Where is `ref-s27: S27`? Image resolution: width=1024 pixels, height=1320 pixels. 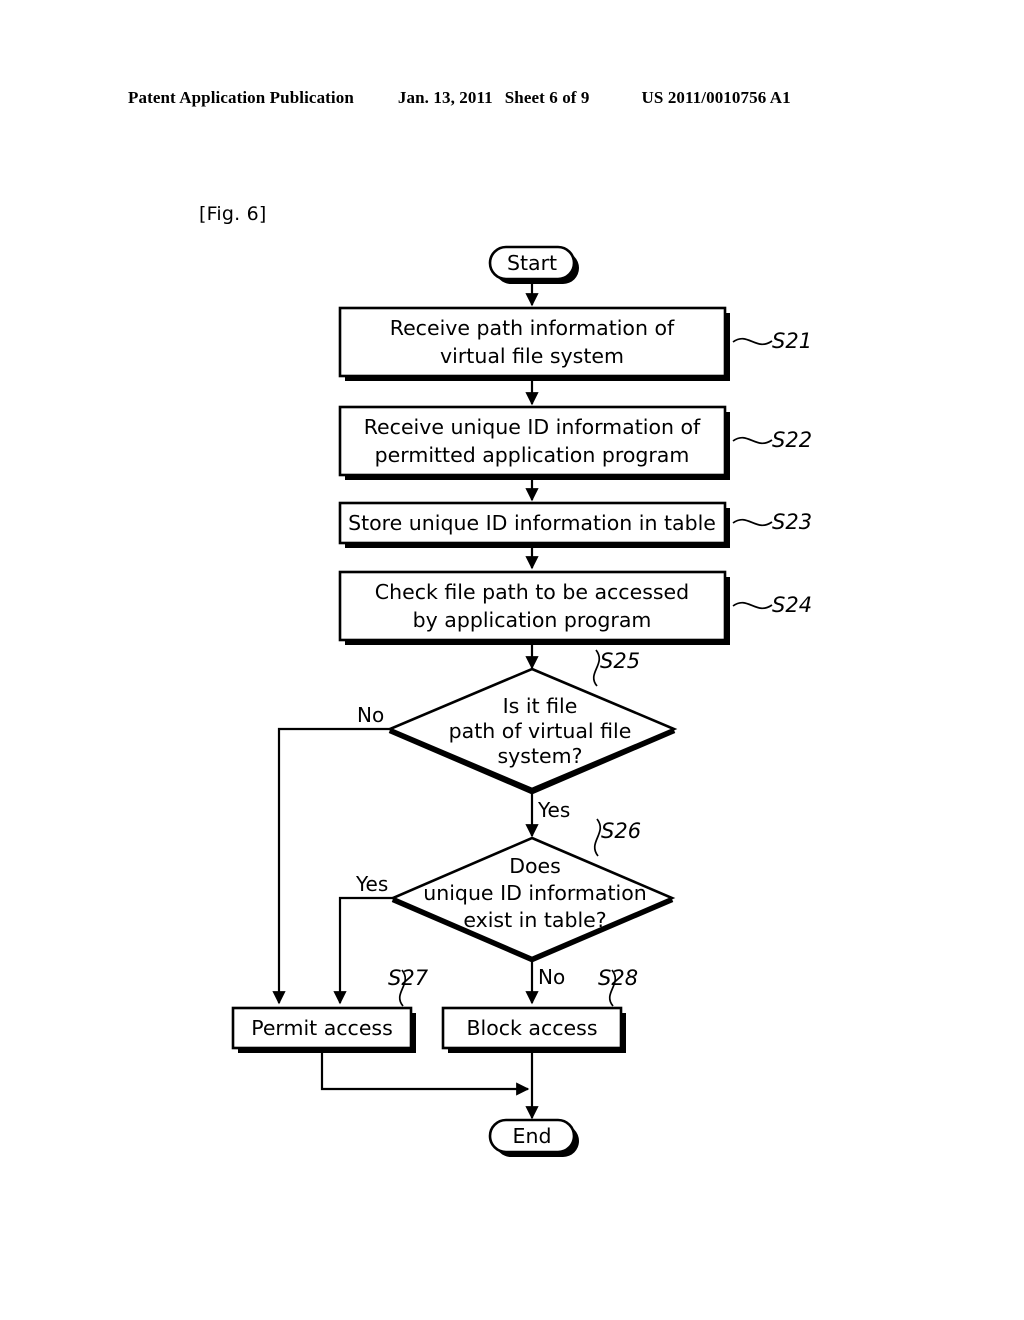 ref-s27: S27 is located at coordinates (408, 978).